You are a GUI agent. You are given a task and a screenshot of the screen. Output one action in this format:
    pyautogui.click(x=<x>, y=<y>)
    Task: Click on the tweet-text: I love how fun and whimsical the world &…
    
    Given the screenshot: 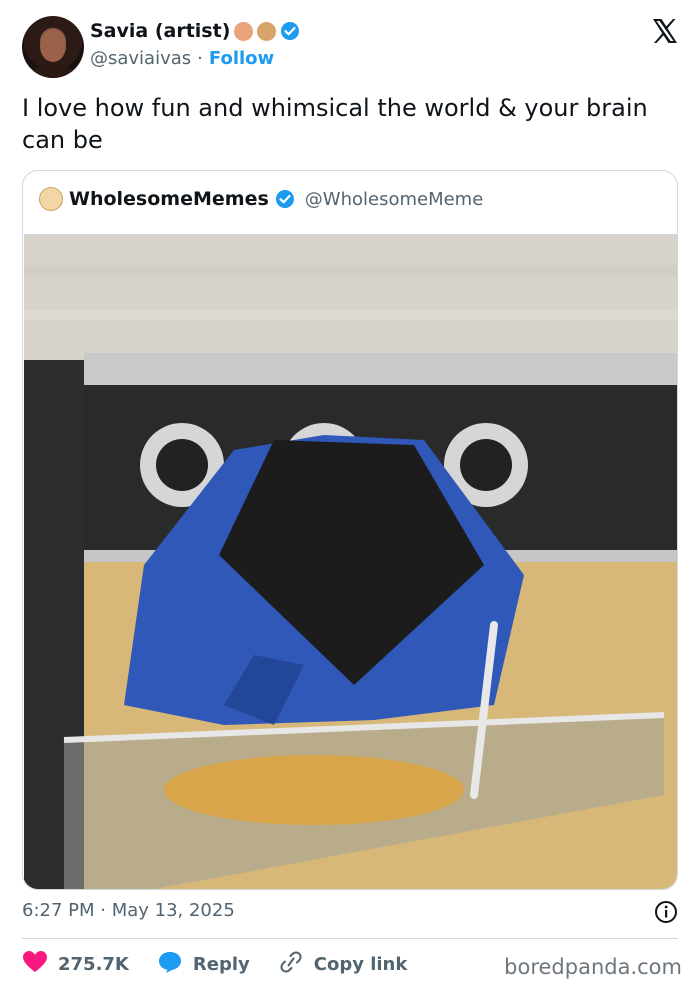 What is the action you would take?
    pyautogui.click(x=335, y=124)
    